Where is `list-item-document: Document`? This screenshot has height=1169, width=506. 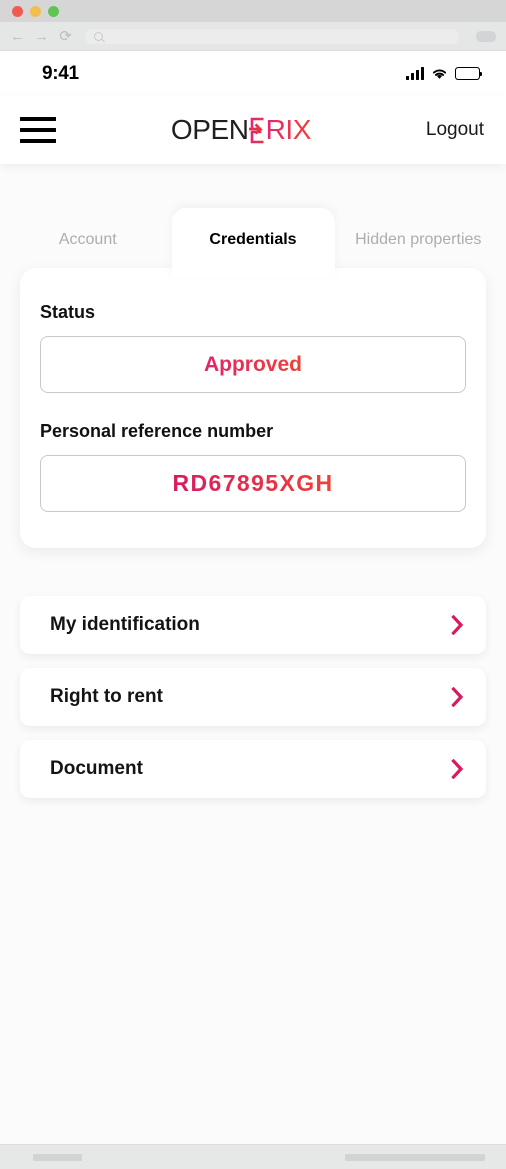
list-item-document: Document is located at coordinates (253, 769).